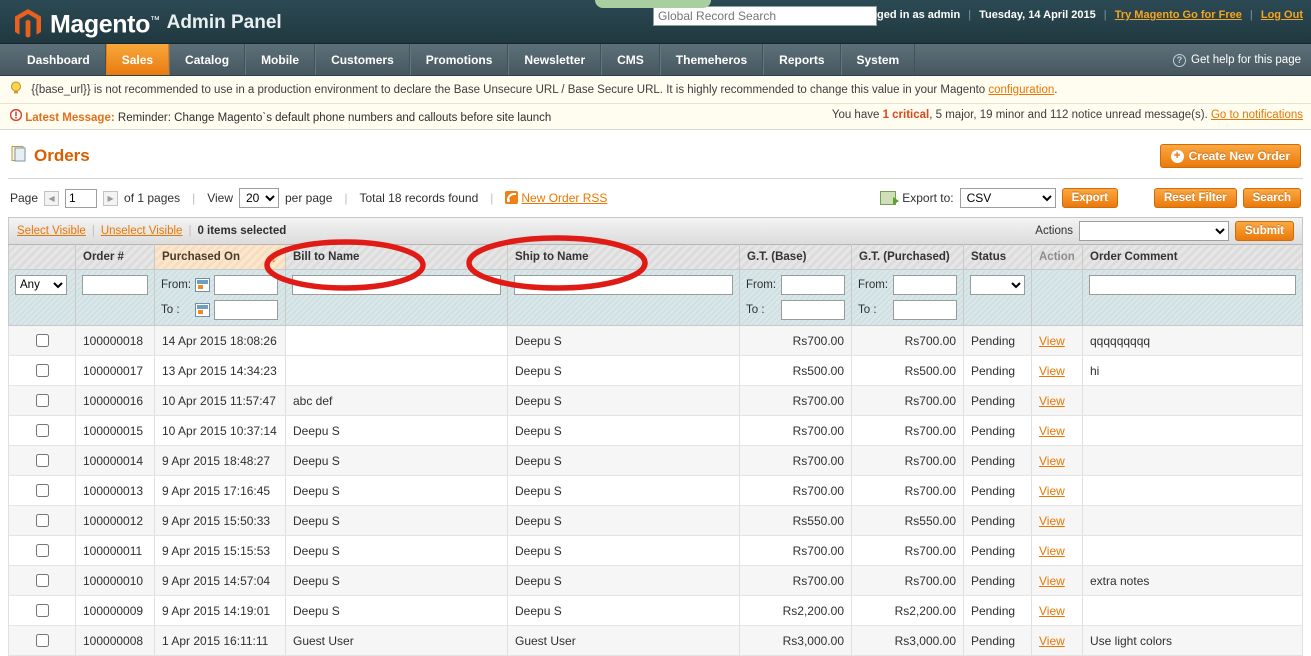 Image resolution: width=1311 pixels, height=656 pixels. I want to click on page-number-input, so click(81, 198).